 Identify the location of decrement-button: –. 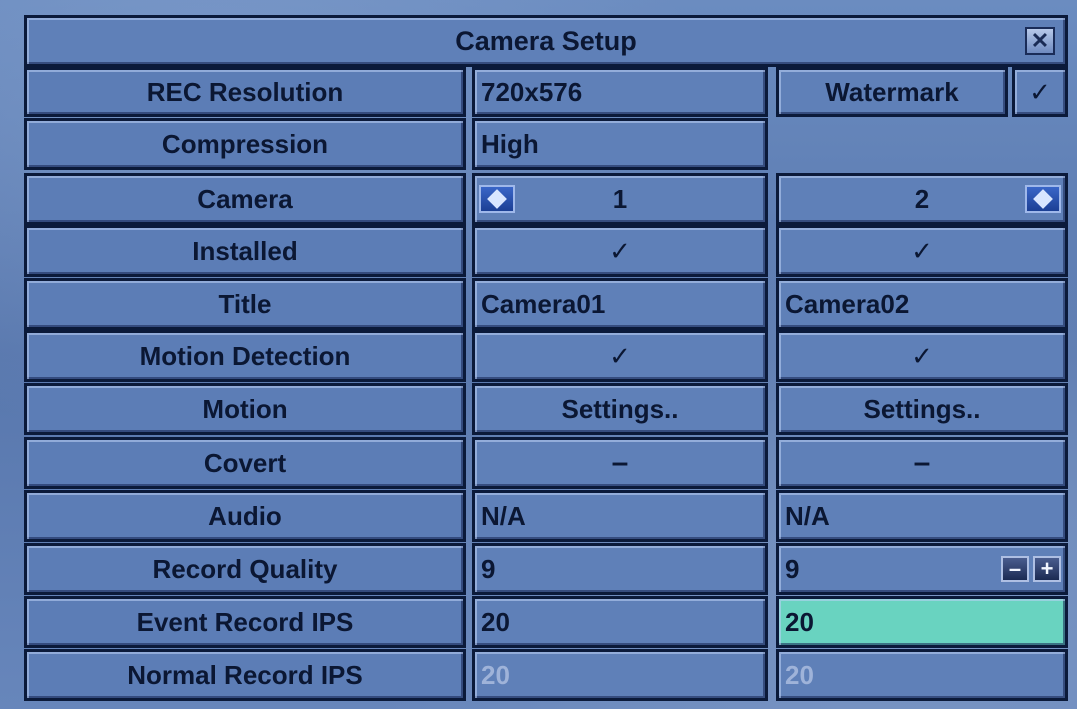
(1015, 569).